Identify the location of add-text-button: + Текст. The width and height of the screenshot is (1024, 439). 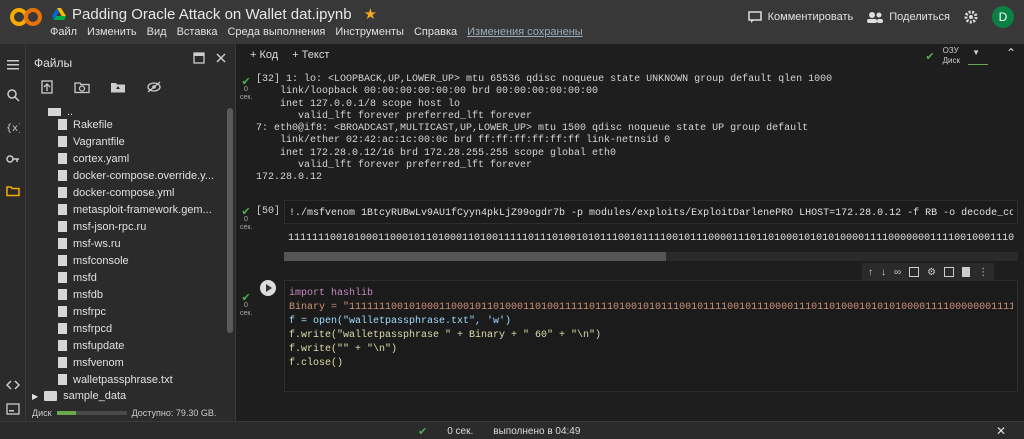
(310, 55).